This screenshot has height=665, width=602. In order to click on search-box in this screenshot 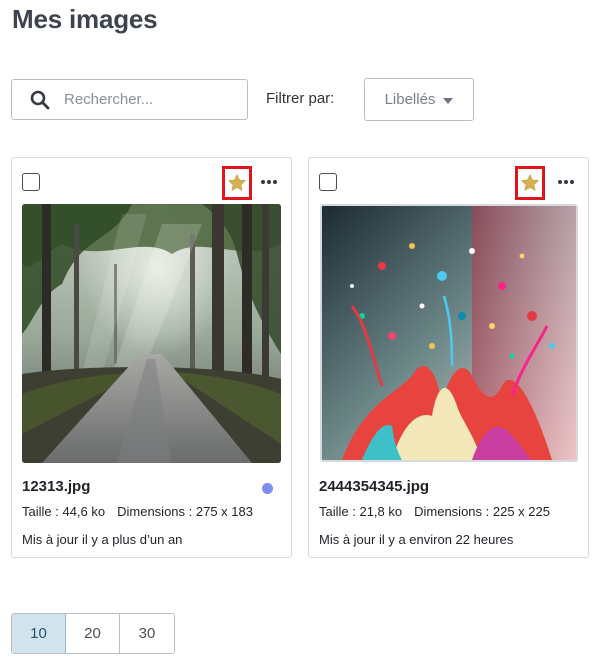, I will do `click(129, 99)`.